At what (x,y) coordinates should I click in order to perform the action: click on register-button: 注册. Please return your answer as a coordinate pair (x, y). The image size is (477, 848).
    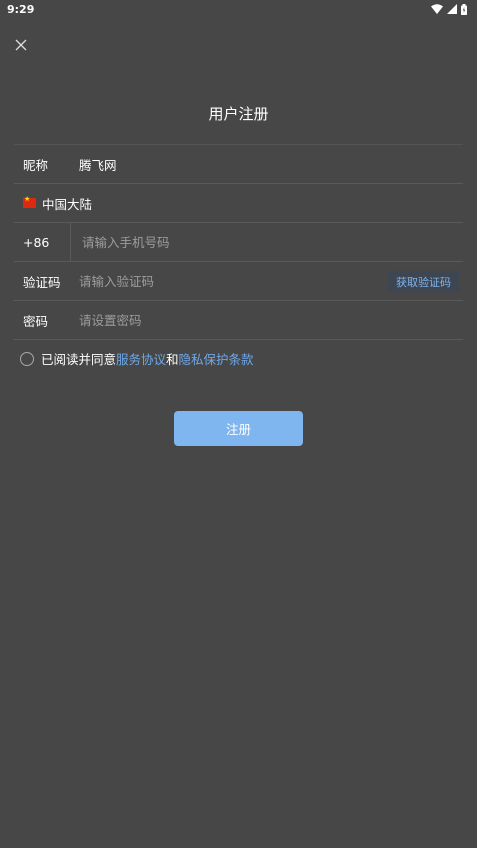
    Looking at the image, I should click on (238, 428).